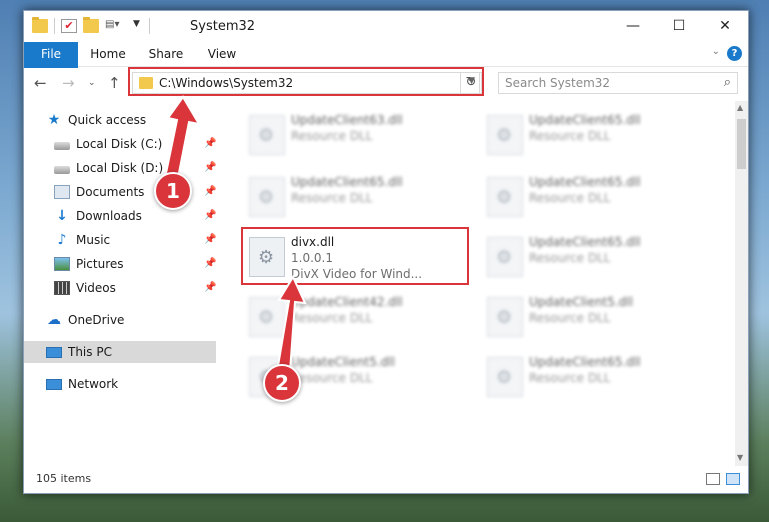 This screenshot has height=522, width=769. Describe the element at coordinates (282, 383) in the screenshot. I see `step-2-badge: 2` at that location.